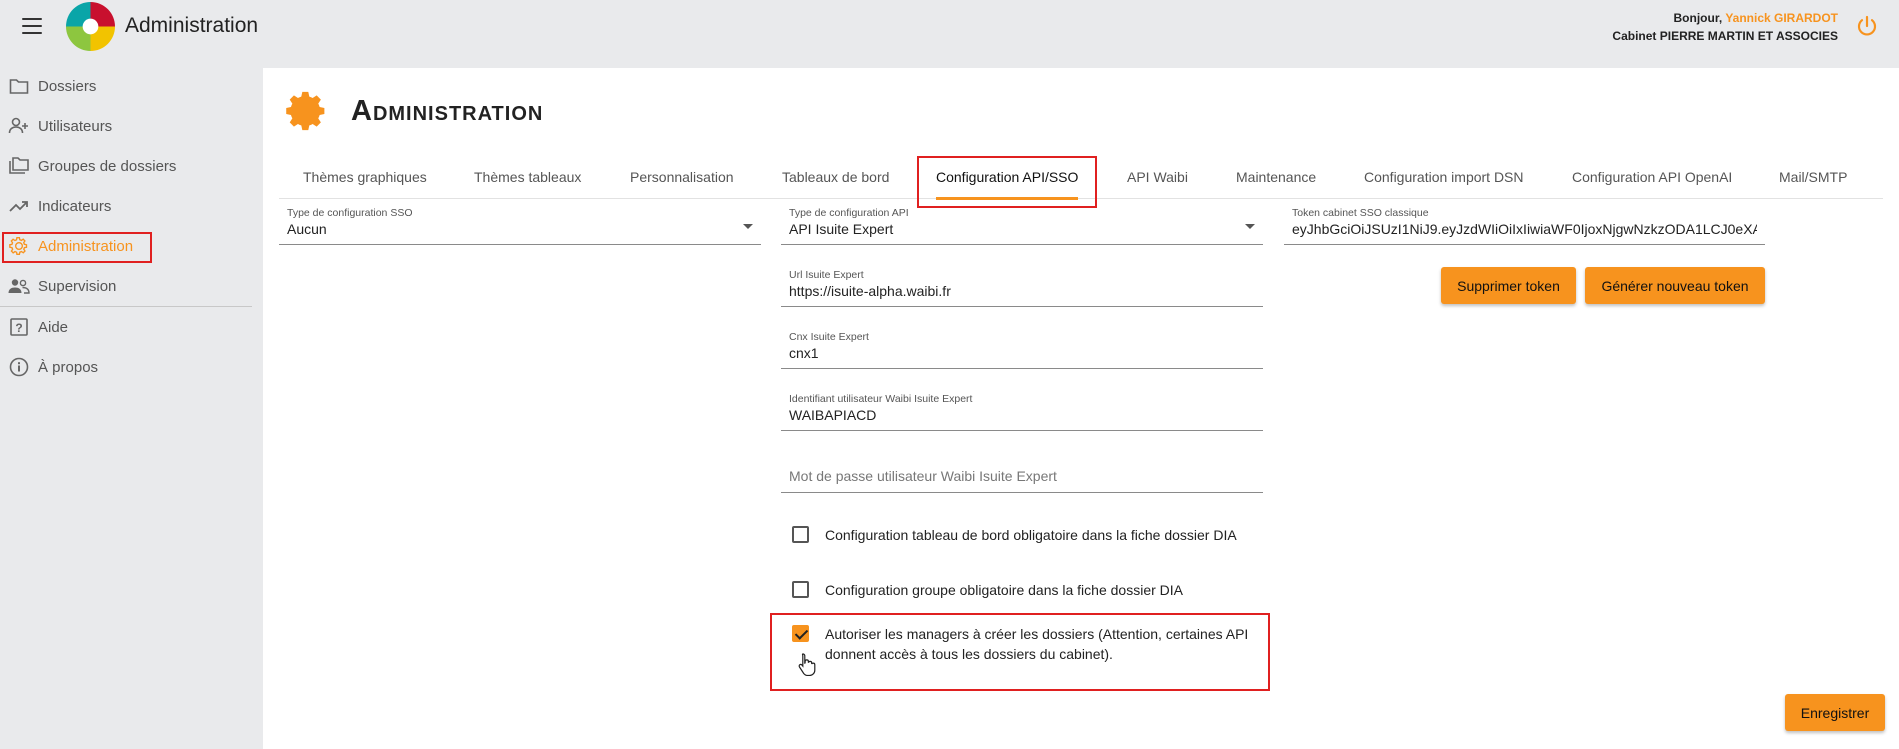  I want to click on sidebar-item-utilisateurs: Utilisateurs, so click(131, 126).